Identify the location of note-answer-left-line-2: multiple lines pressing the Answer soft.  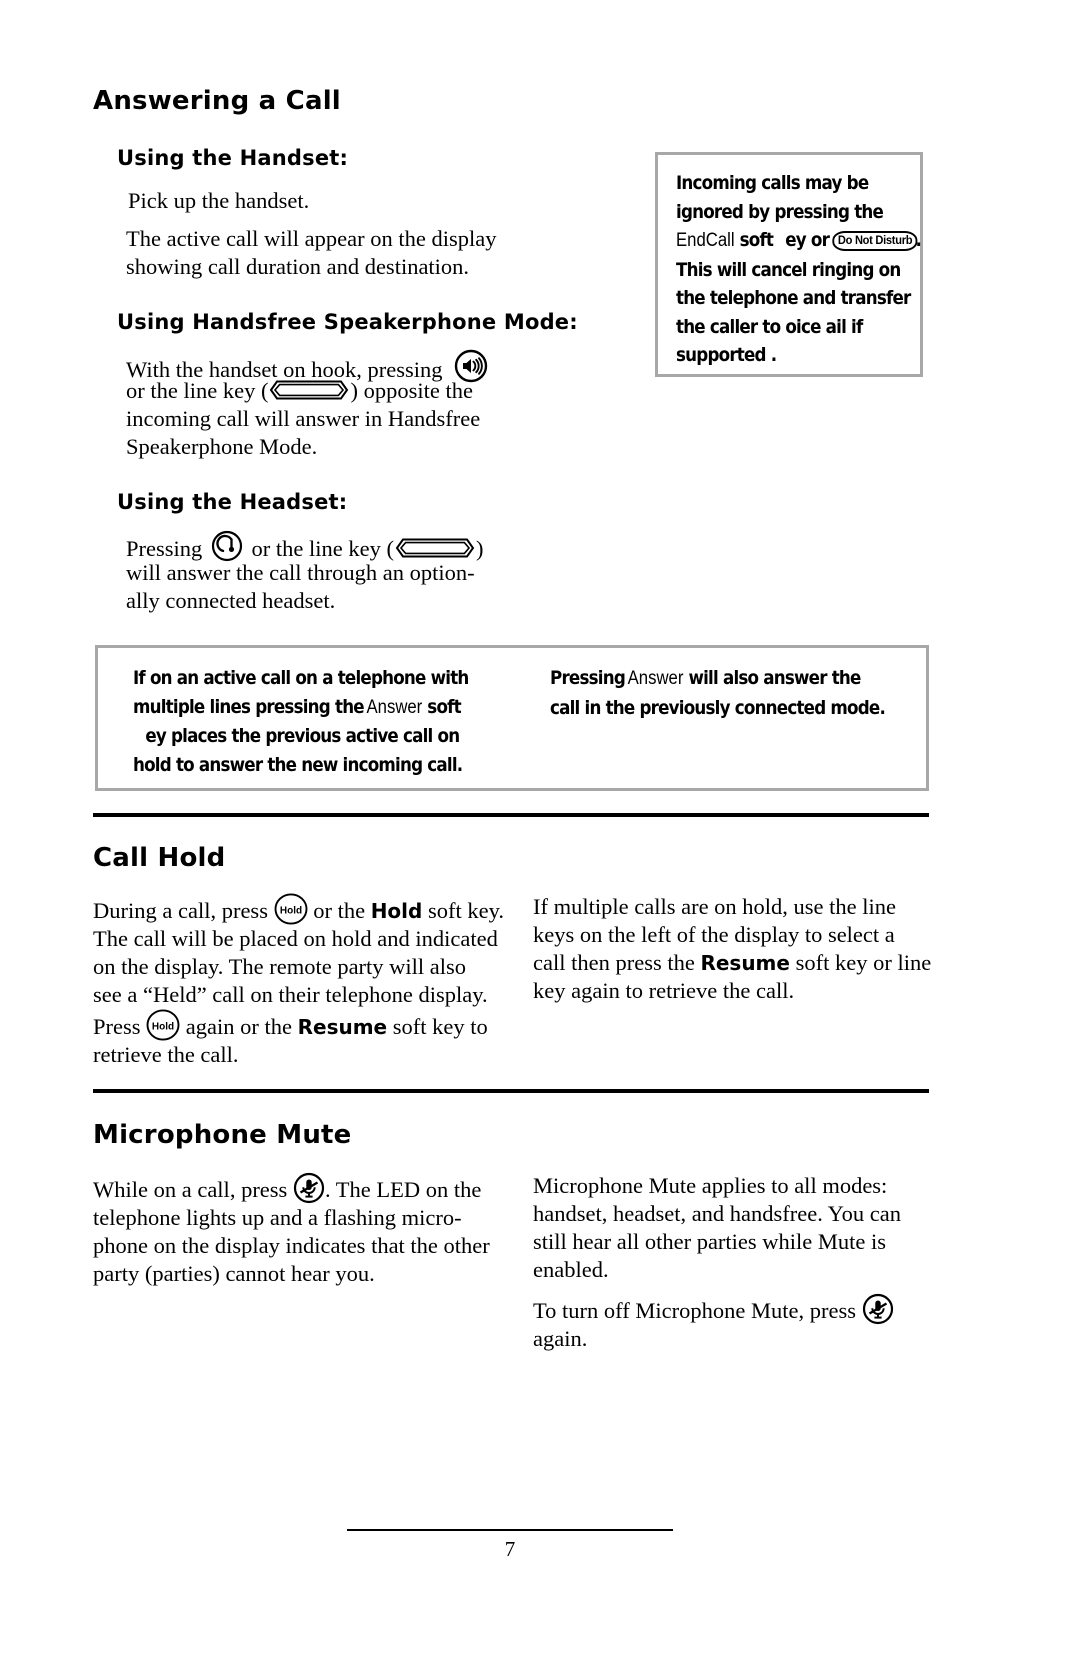
(301, 708).